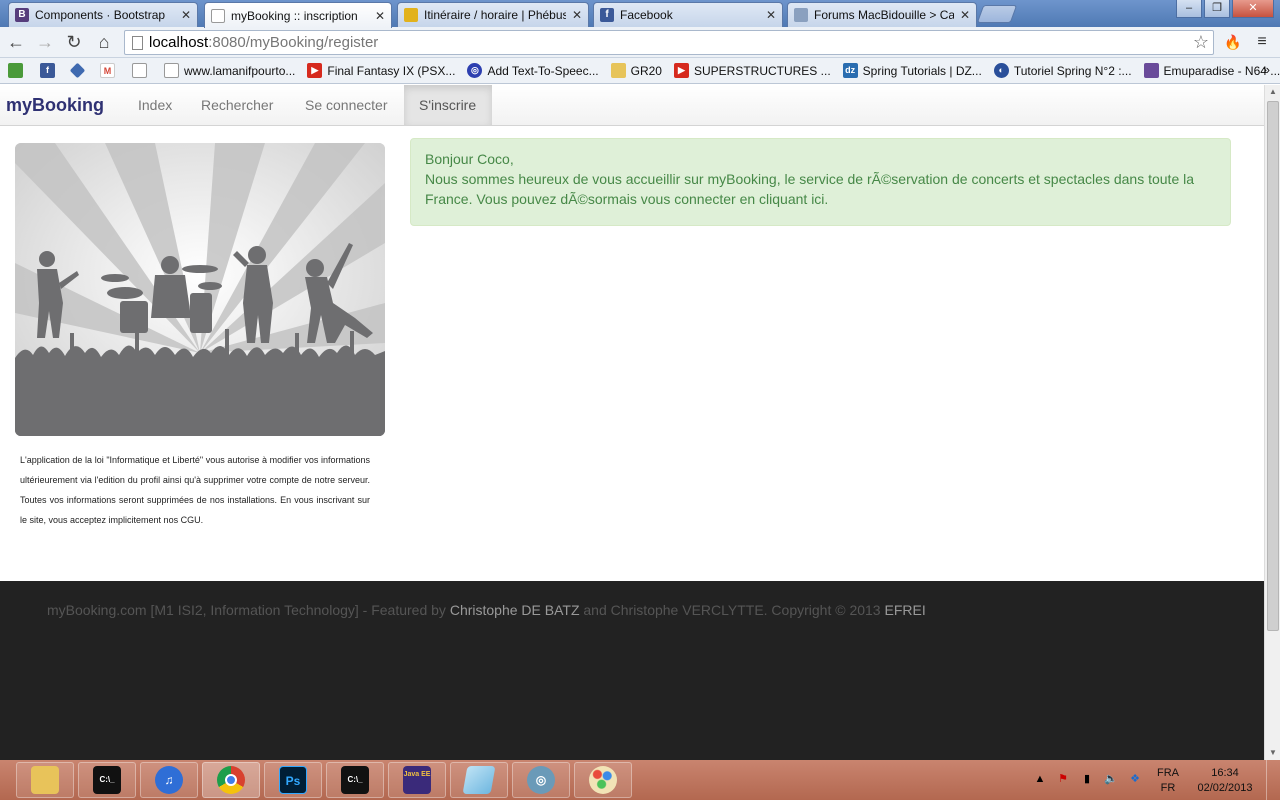  I want to click on site-brand: myBooking, so click(55, 105).